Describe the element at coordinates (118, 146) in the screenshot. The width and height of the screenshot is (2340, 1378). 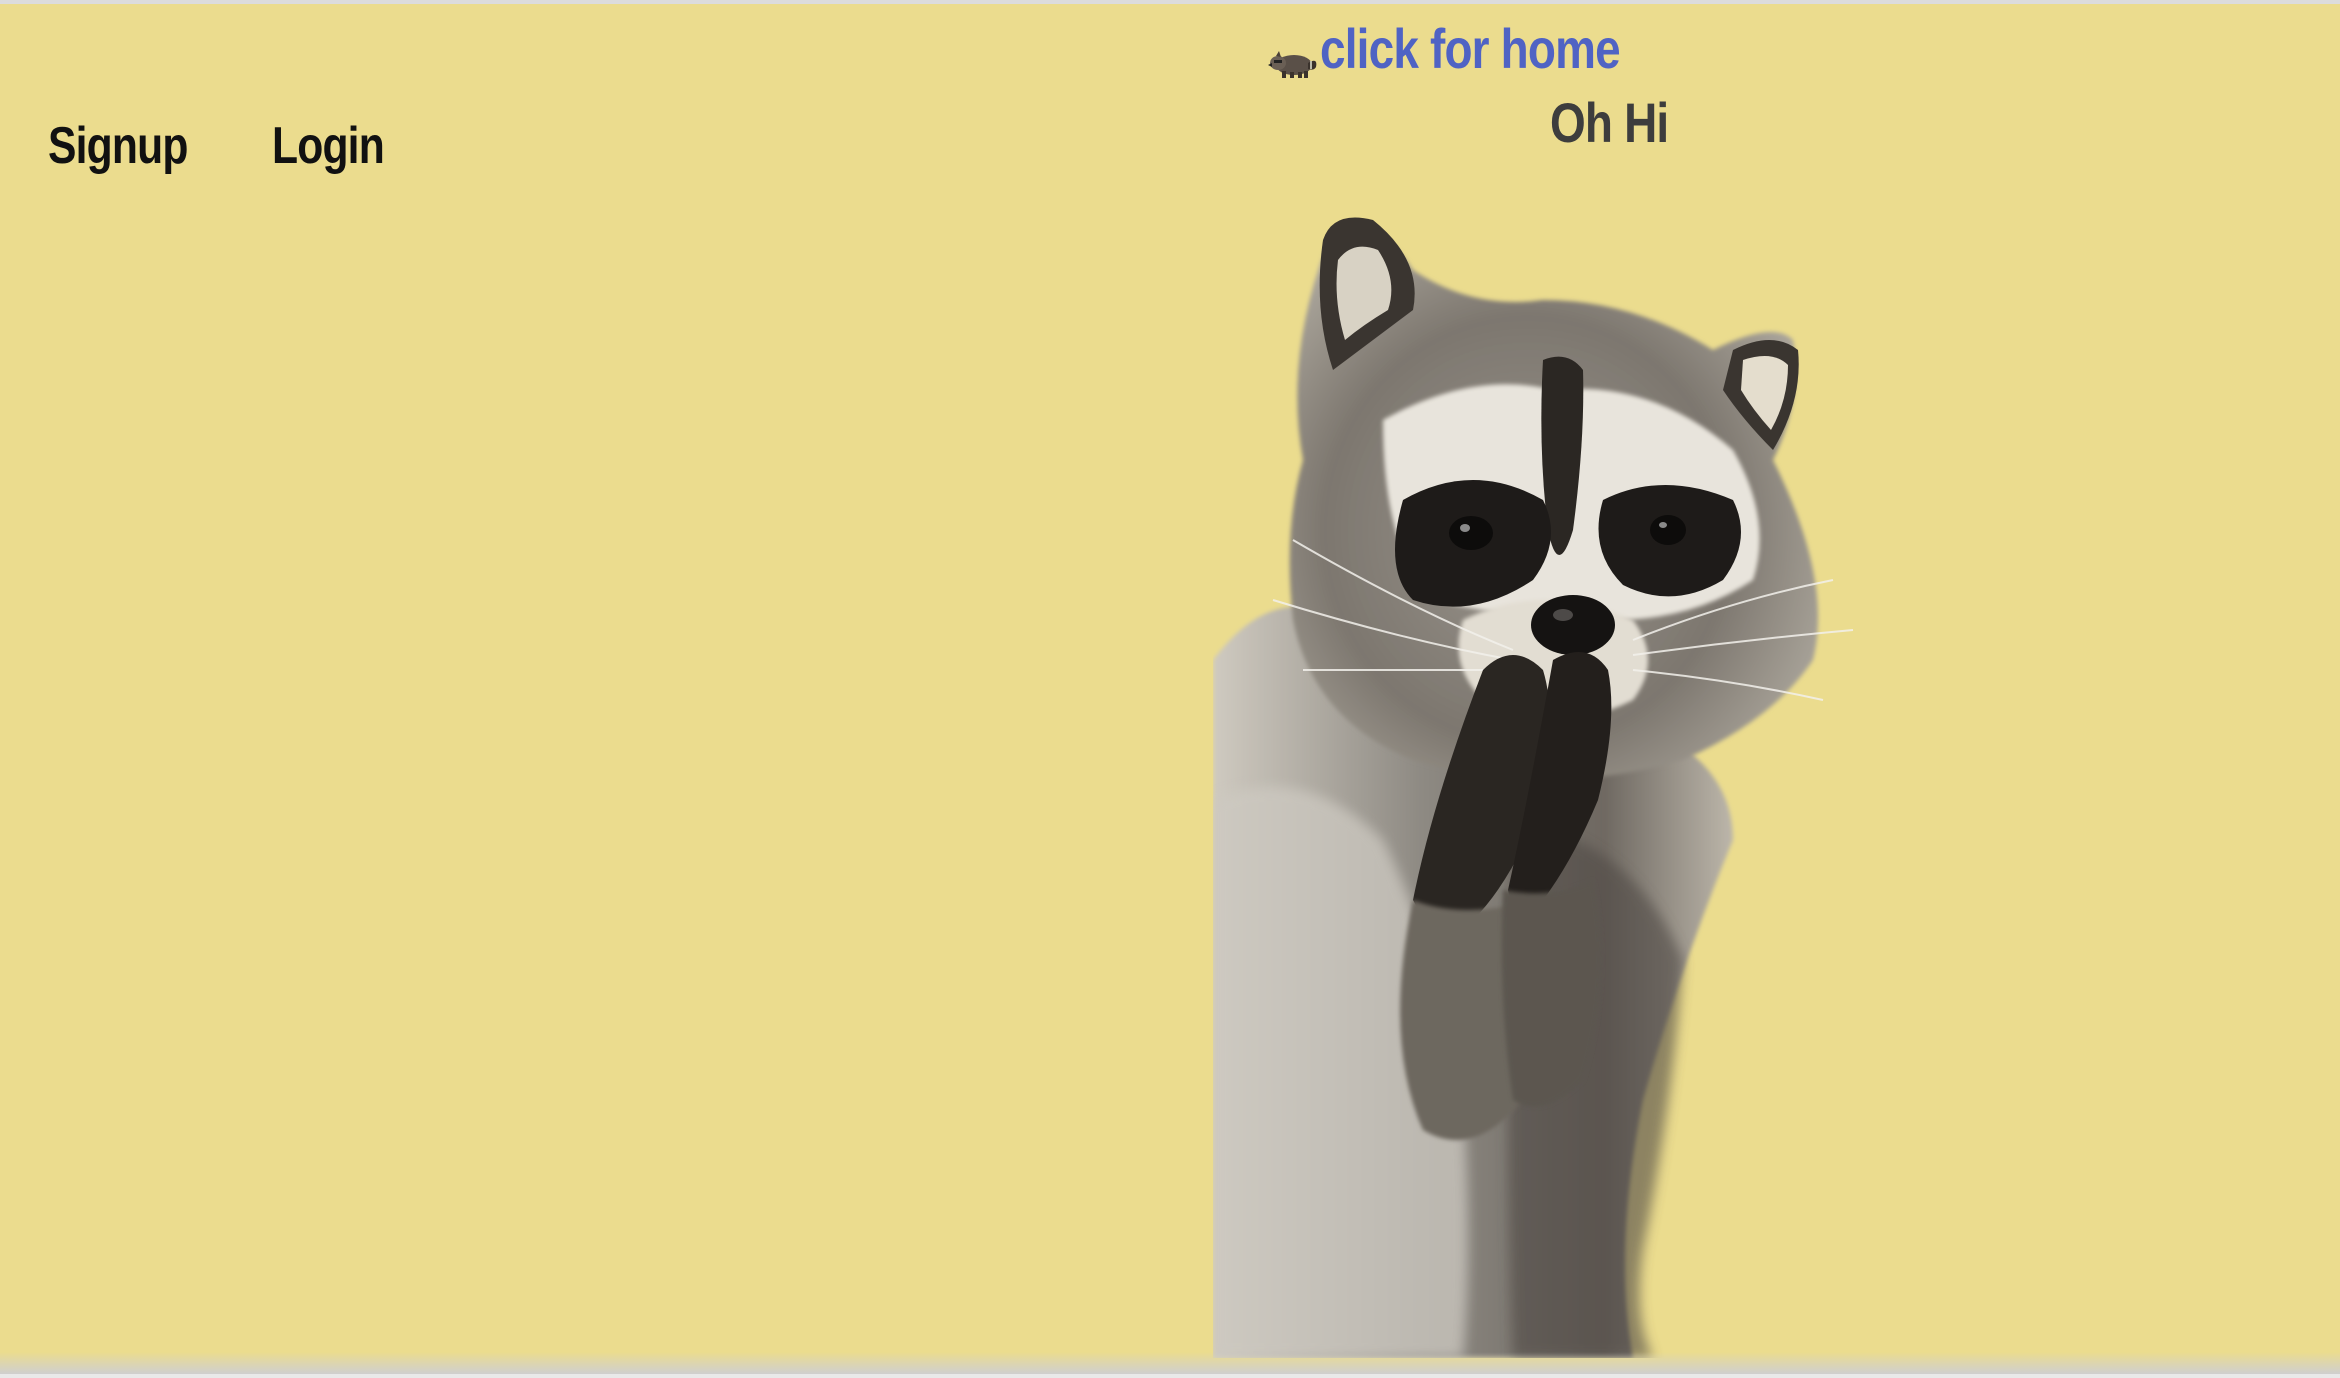
I see `signup-link: Signup` at that location.